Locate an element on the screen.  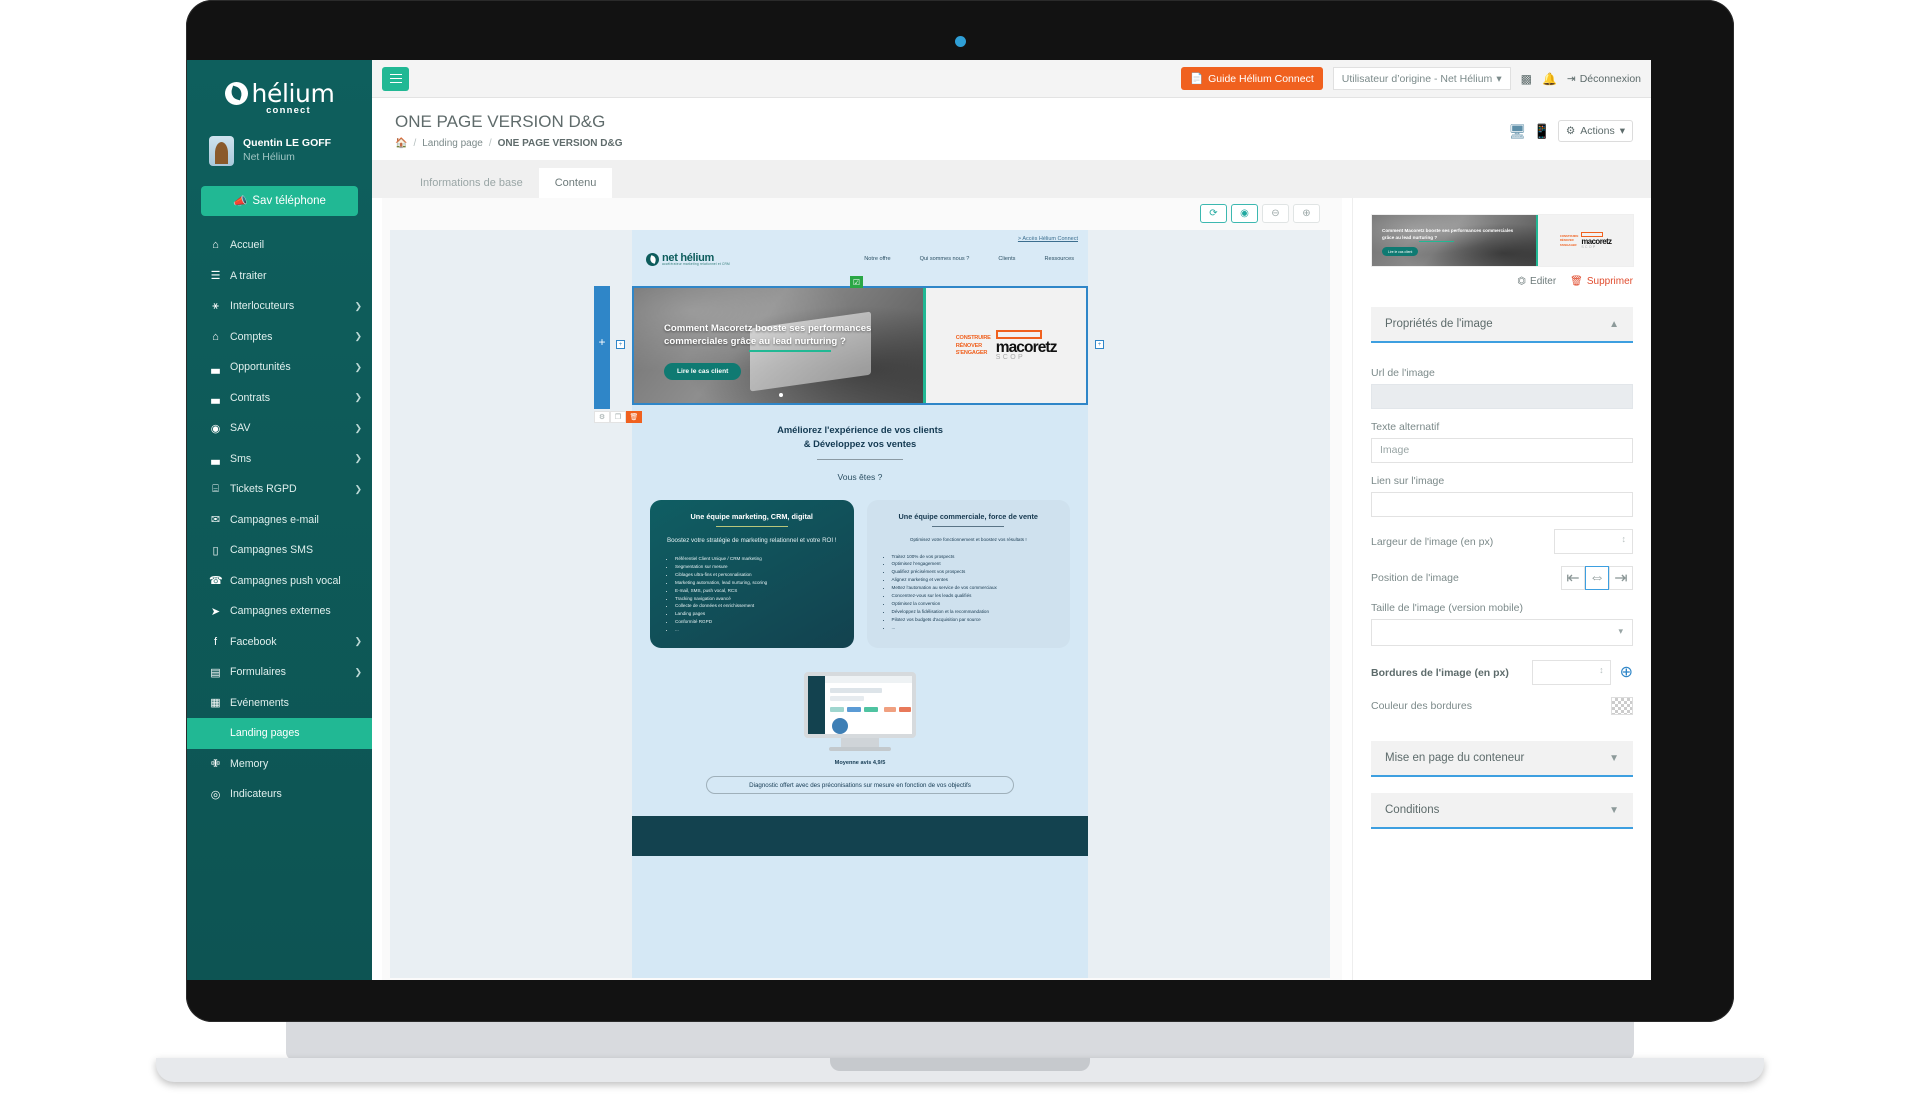
tab-informations-de-base: Informations de base is located at coordinates (471, 183).